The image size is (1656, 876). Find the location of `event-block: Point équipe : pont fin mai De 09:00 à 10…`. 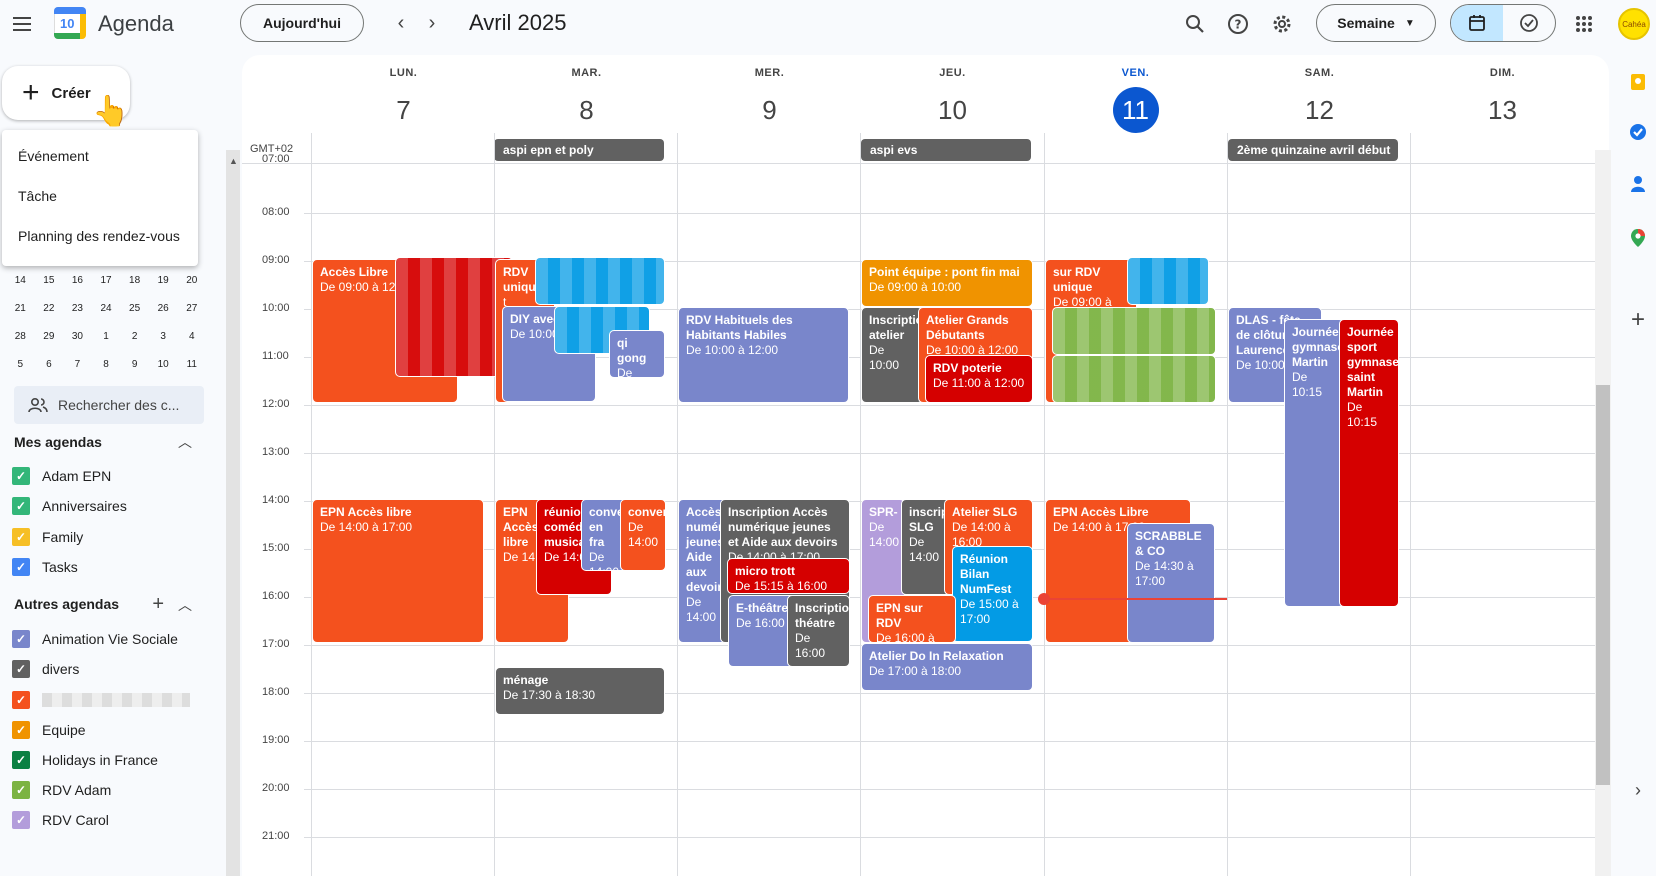

event-block: Point équipe : pont fin mai De 09:00 à 10… is located at coordinates (947, 283).